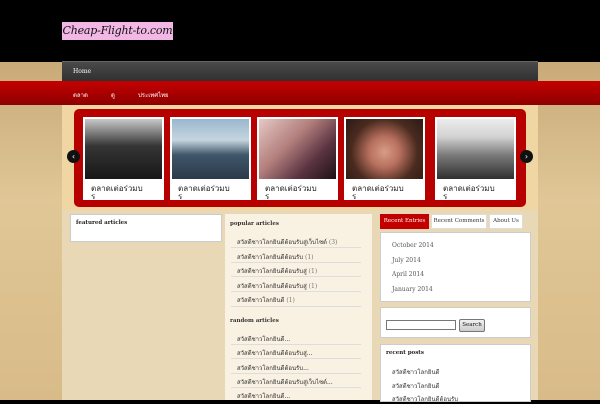 The height and width of the screenshot is (404, 600). Describe the element at coordinates (73, 156) in the screenshot. I see `chevron-left-icon: ‹` at that location.